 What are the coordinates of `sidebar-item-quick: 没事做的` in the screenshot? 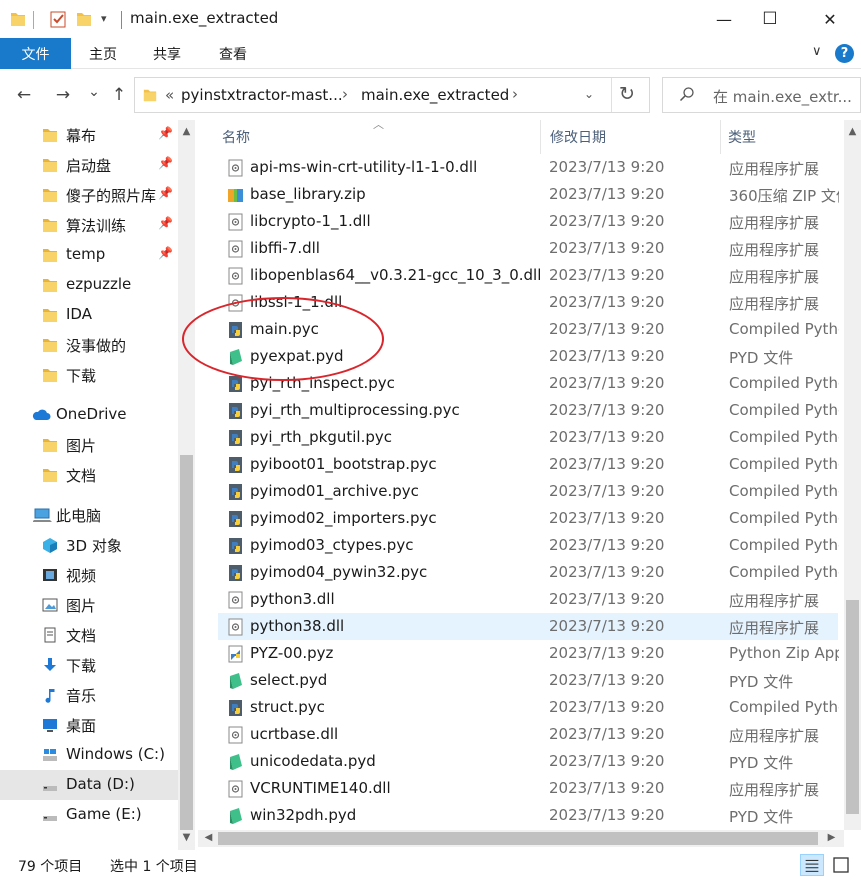 It's located at (89, 345).